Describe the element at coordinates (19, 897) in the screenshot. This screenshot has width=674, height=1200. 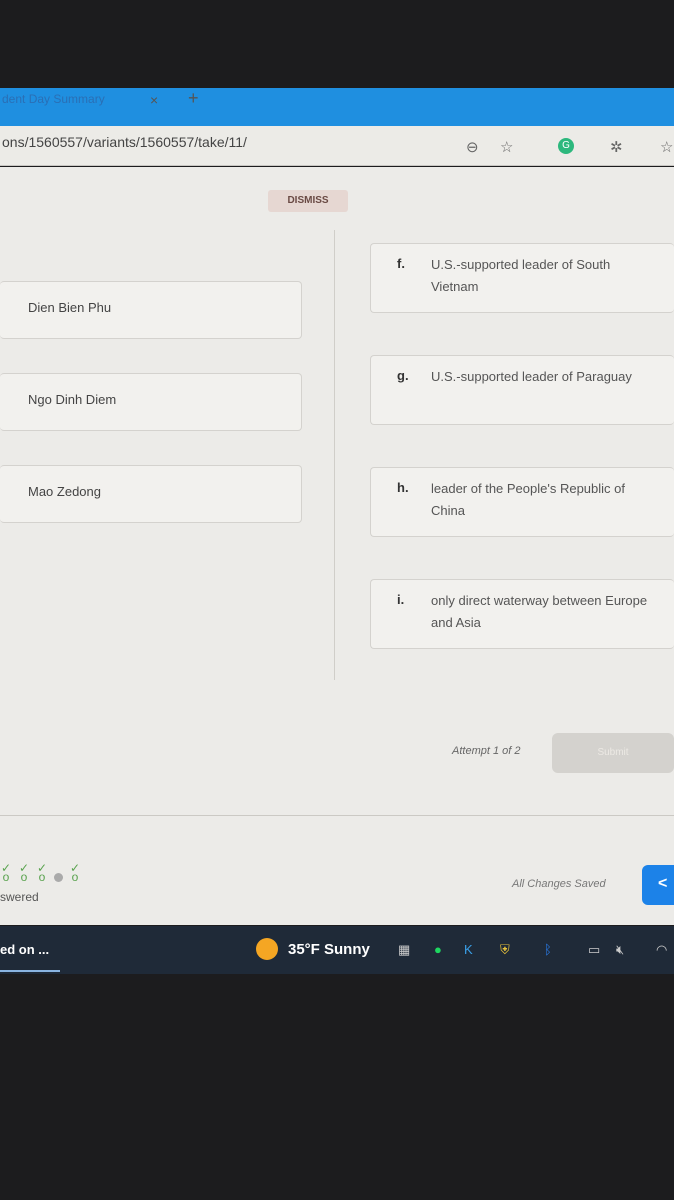
I see `answered-label: swered` at that location.